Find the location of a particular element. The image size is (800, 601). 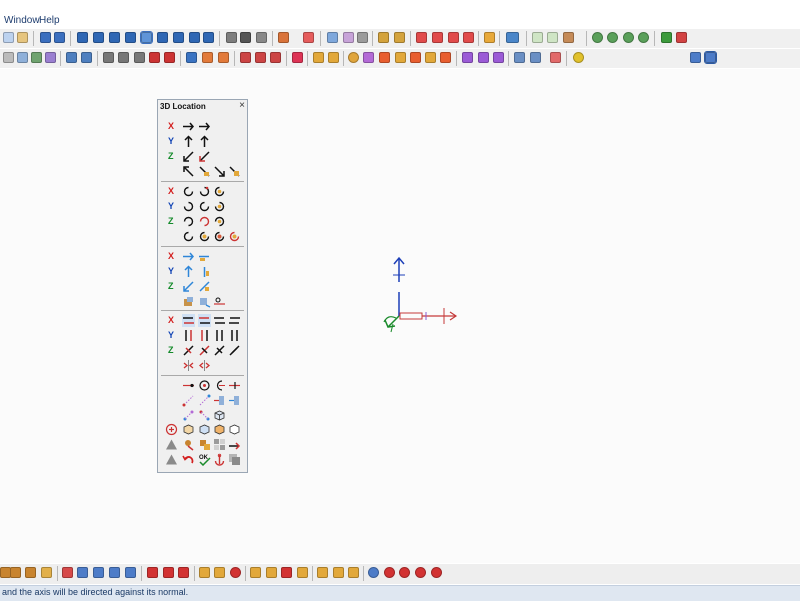

box-side-button is located at coordinates (204, 429).